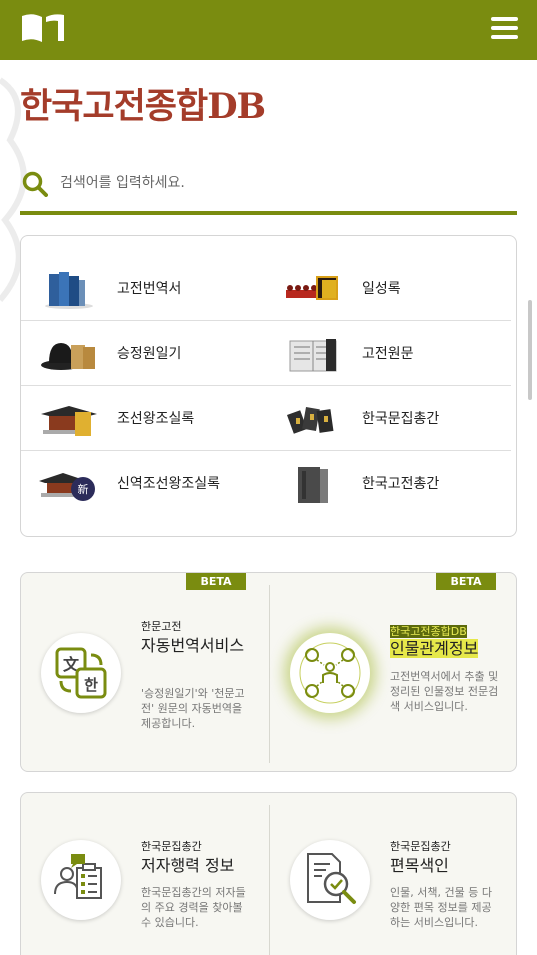  What do you see at coordinates (419, 865) in the screenshot?
I see `service-title: 편목색인` at bounding box center [419, 865].